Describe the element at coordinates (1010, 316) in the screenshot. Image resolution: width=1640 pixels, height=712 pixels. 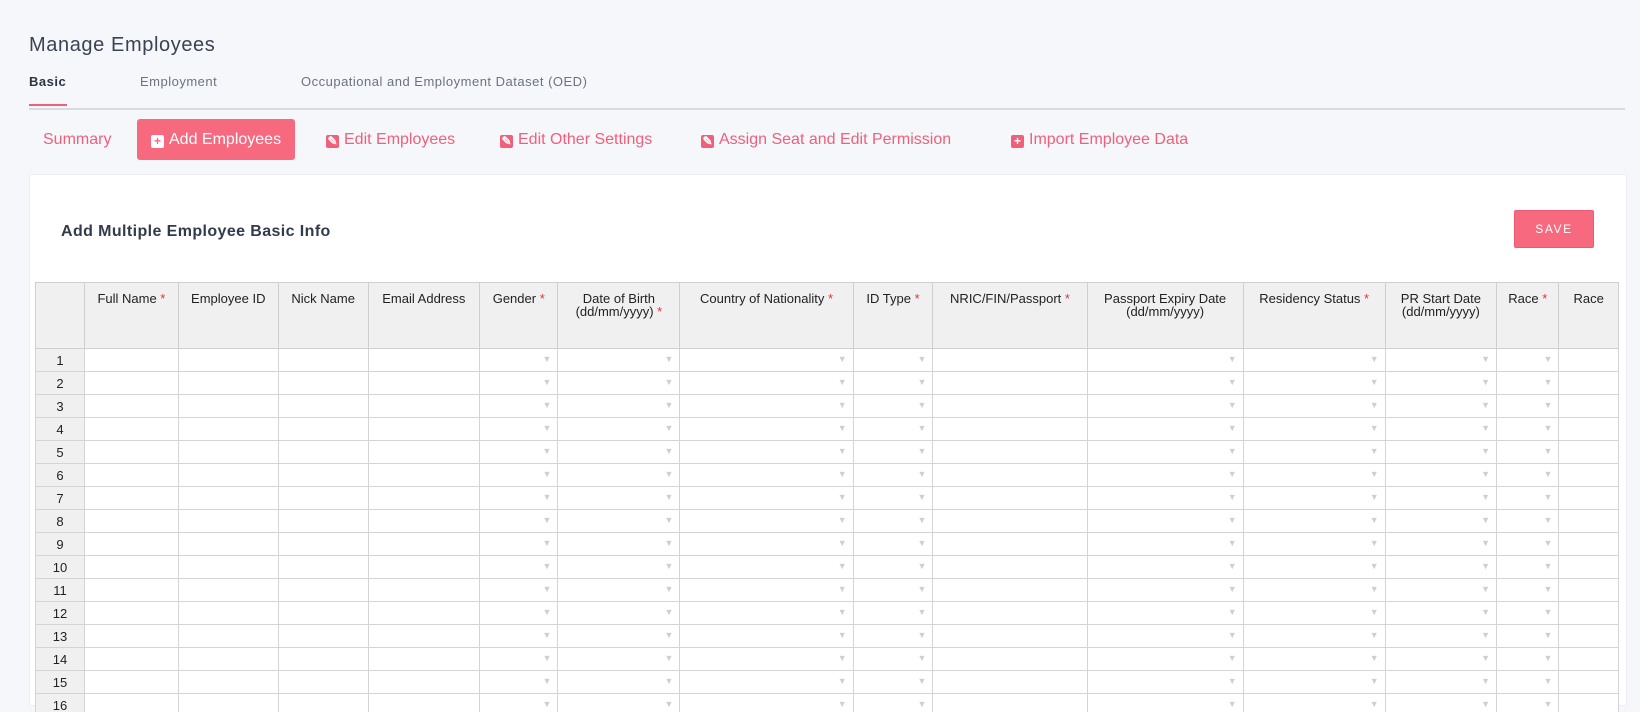
I see `column-header: NRIC/FIN/Passport *` at that location.